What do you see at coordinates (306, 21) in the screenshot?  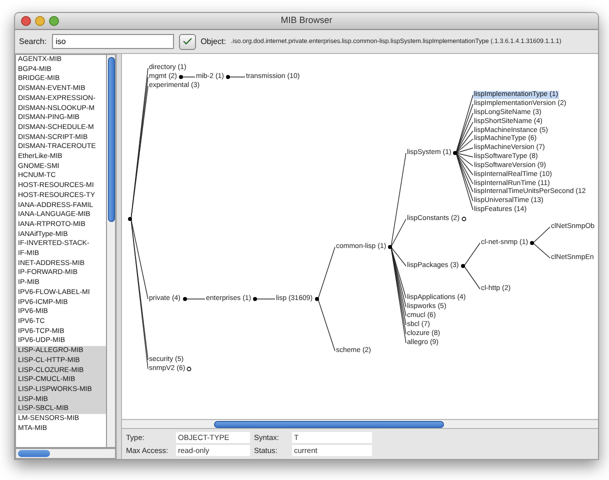 I see `window-title: MIB Browser` at bounding box center [306, 21].